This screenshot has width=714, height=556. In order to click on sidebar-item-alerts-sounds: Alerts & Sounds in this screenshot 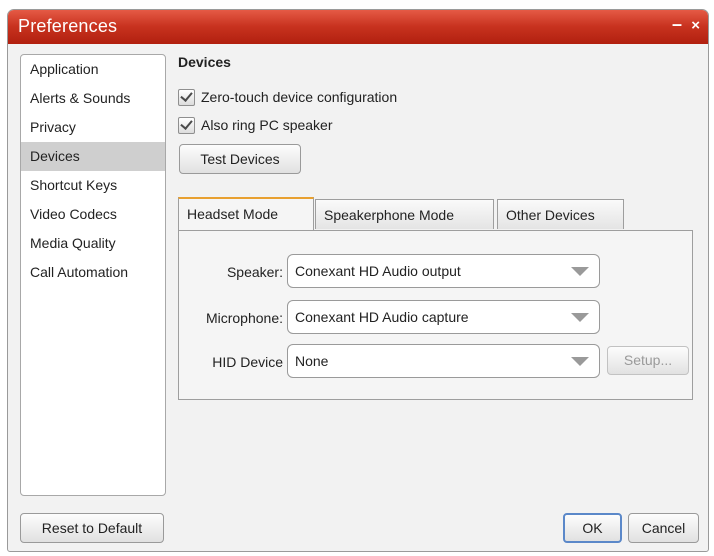, I will do `click(93, 98)`.